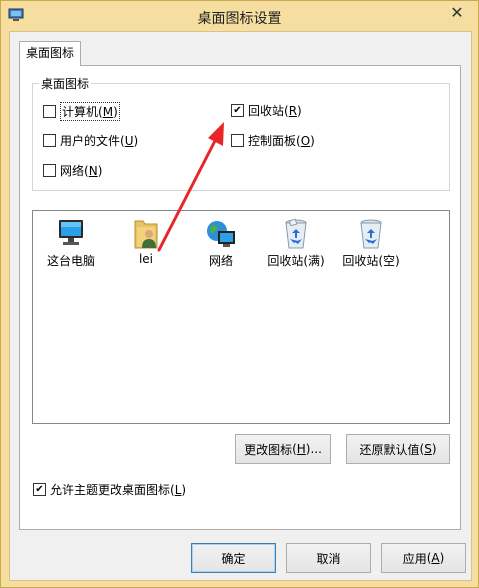 The height and width of the screenshot is (588, 479). What do you see at coordinates (71, 232) in the screenshot?
I see `computer-icon` at bounding box center [71, 232].